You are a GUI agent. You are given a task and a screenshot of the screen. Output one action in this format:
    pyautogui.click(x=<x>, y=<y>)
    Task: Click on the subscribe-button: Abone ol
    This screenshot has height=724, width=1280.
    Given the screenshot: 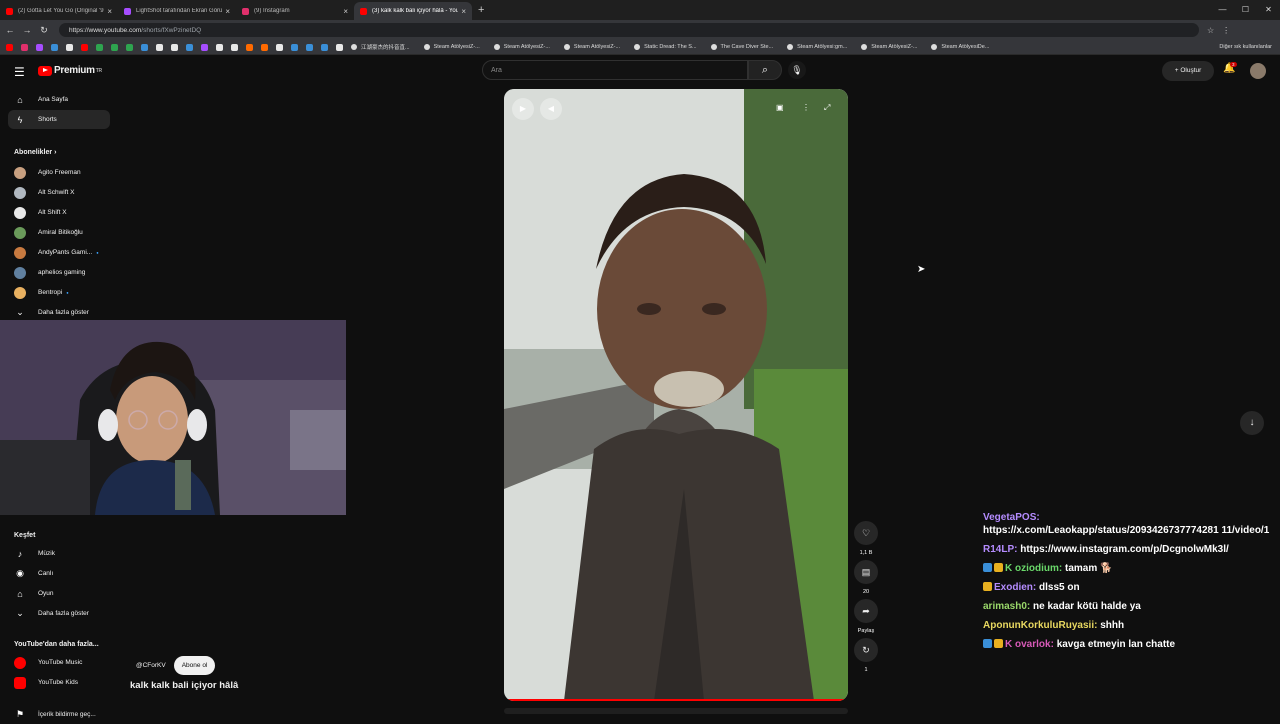 What is the action you would take?
    pyautogui.click(x=194, y=665)
    